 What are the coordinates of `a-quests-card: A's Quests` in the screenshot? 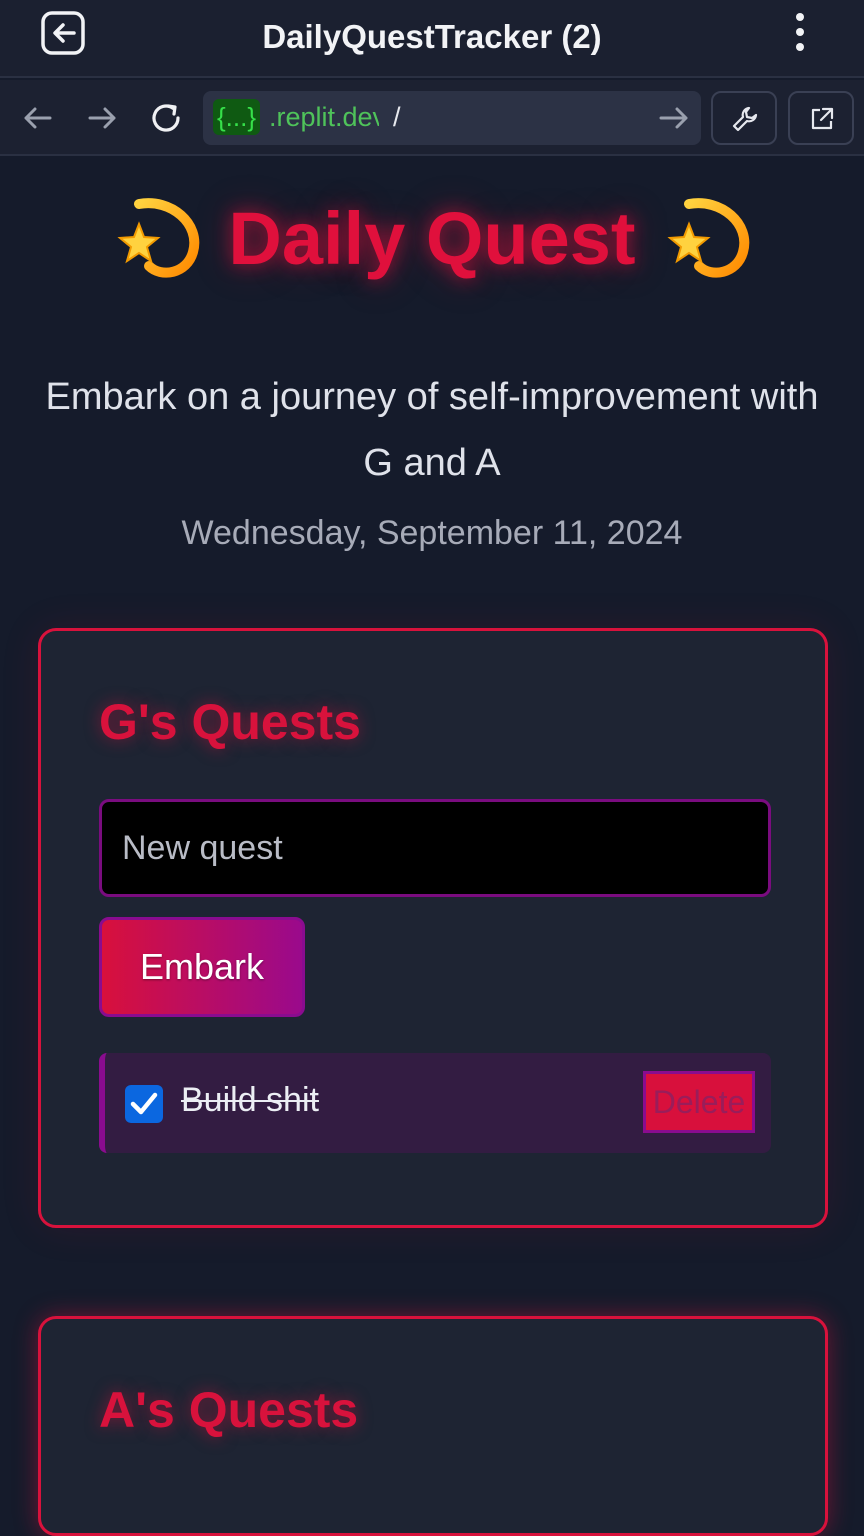 It's located at (433, 1426).